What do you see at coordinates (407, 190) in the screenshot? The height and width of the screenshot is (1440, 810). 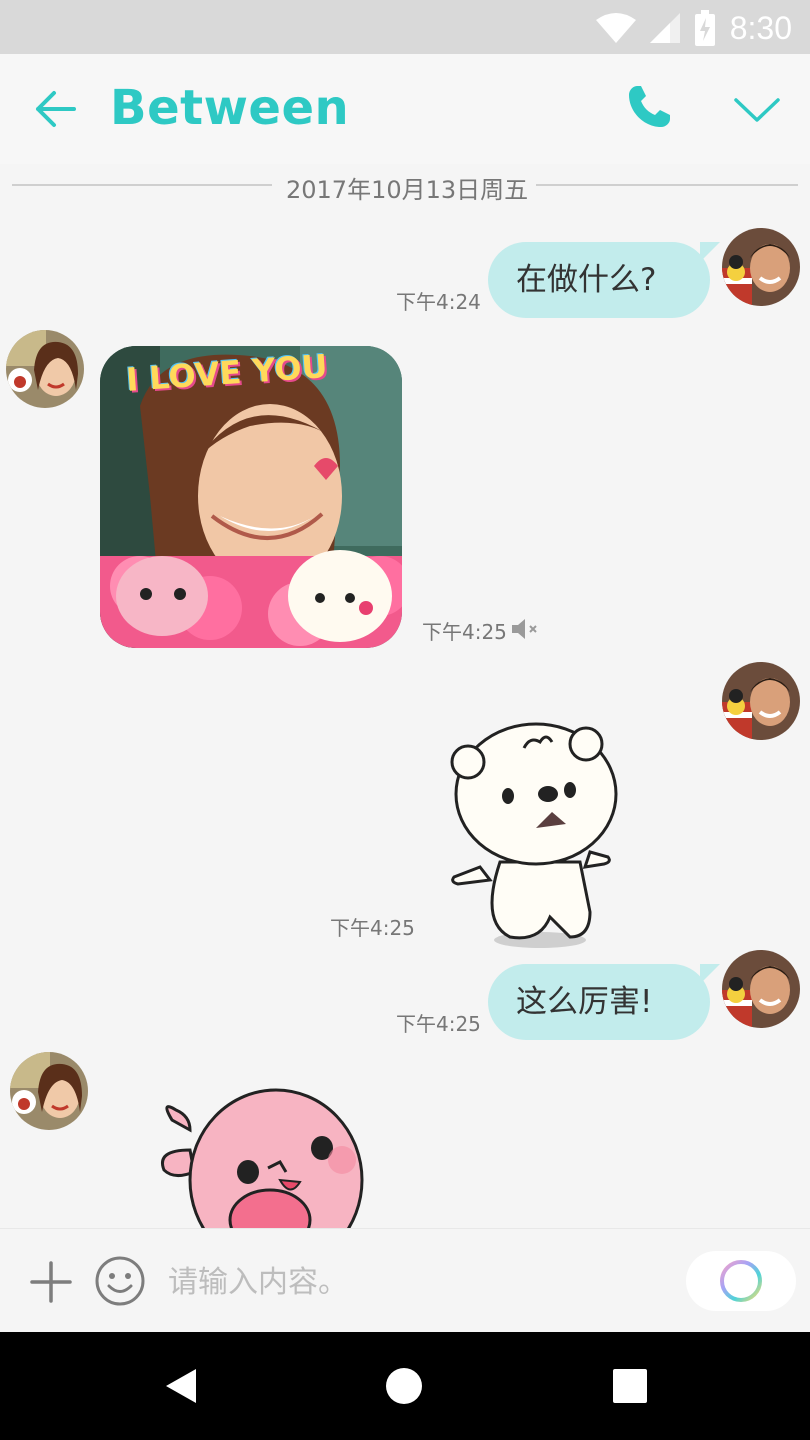 I see `date-label: 2017年10月13日周五` at bounding box center [407, 190].